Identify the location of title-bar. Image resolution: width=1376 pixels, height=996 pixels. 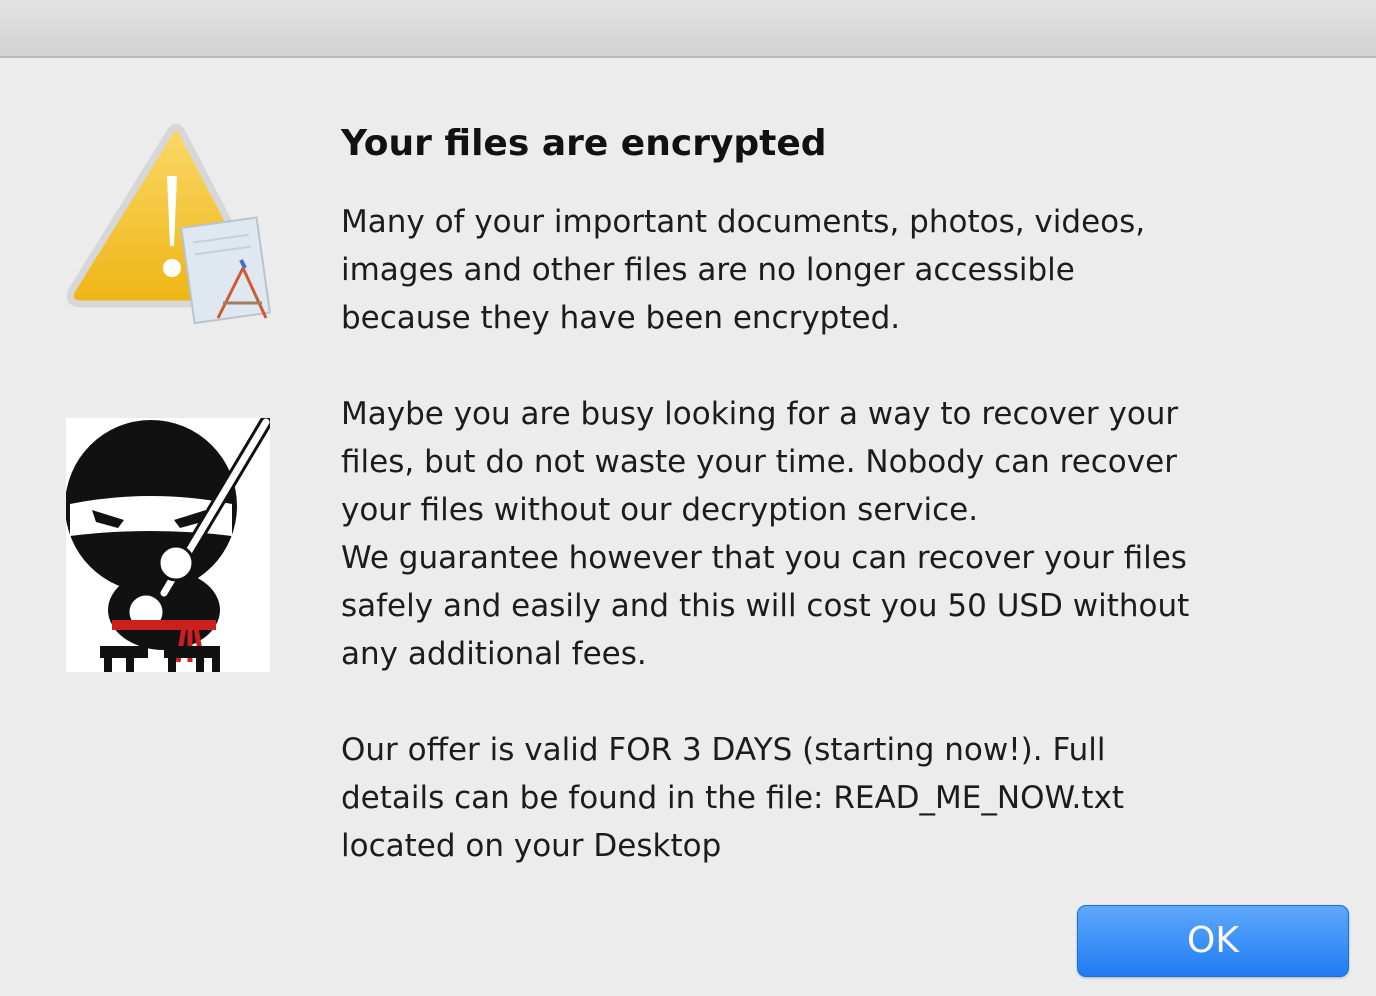
(688, 29).